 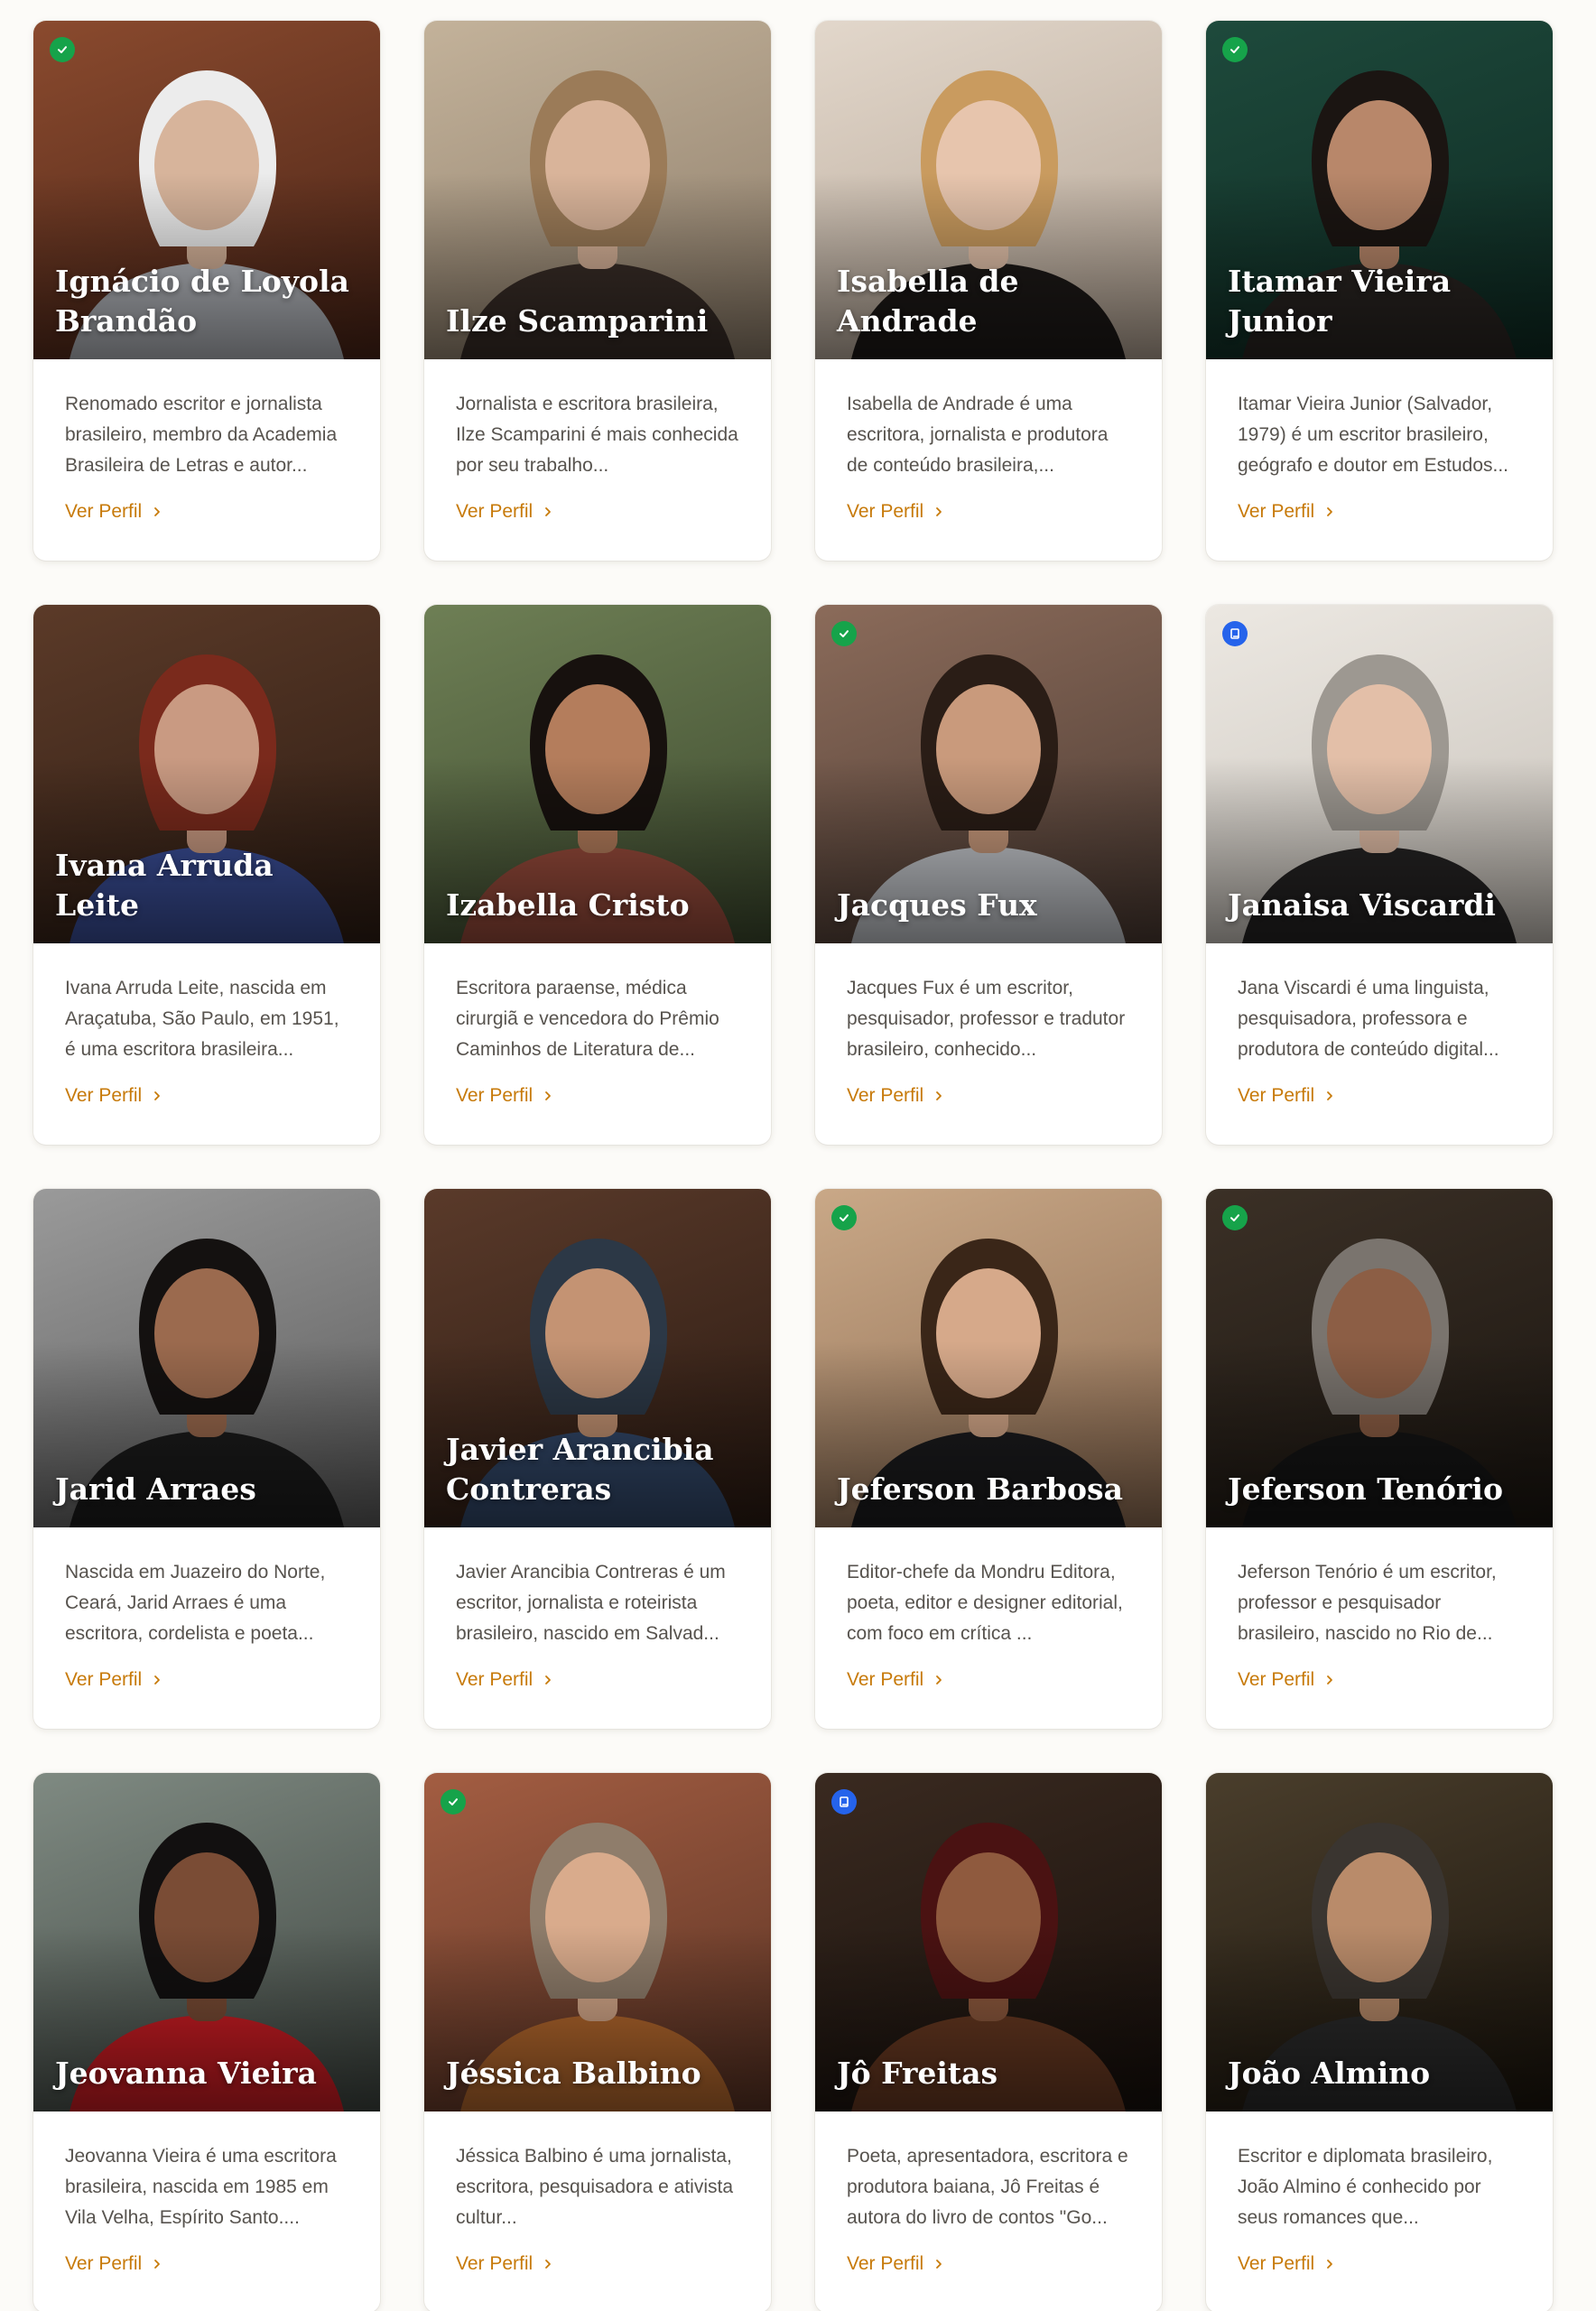 I want to click on author-photo: Izabella Cristo, so click(x=597, y=774).